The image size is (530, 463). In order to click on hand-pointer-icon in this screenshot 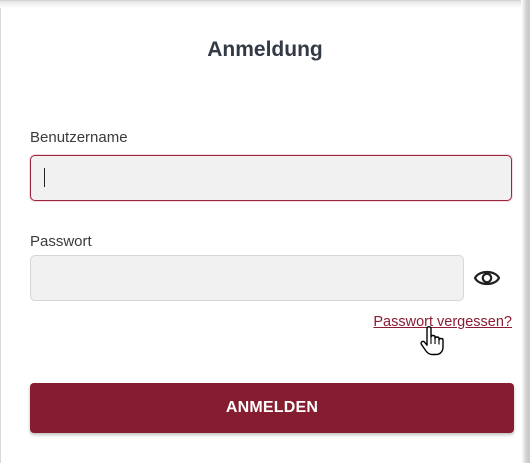, I will do `click(432, 341)`.